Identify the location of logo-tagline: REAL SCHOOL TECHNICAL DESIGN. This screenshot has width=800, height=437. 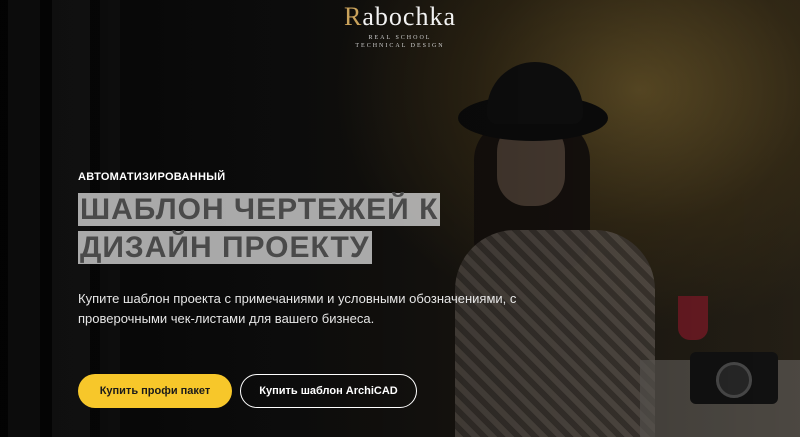
(400, 42).